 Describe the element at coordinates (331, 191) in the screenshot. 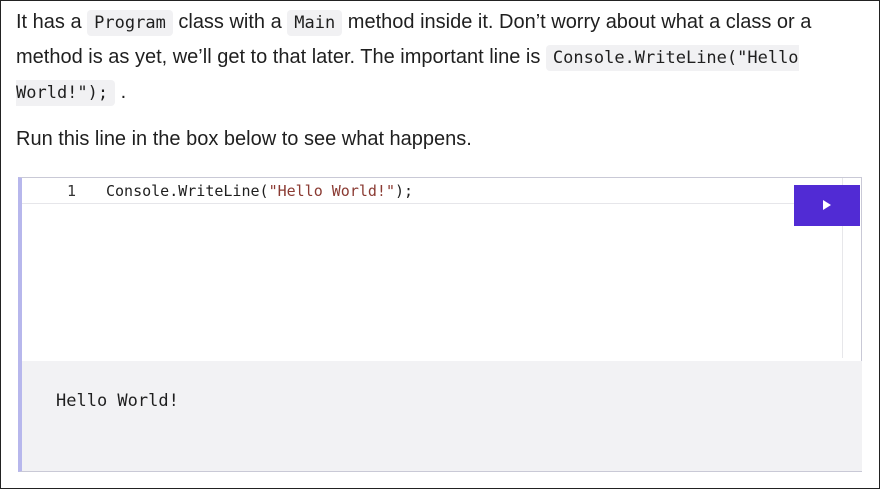

I see `code-string: "Hello World!"` at that location.